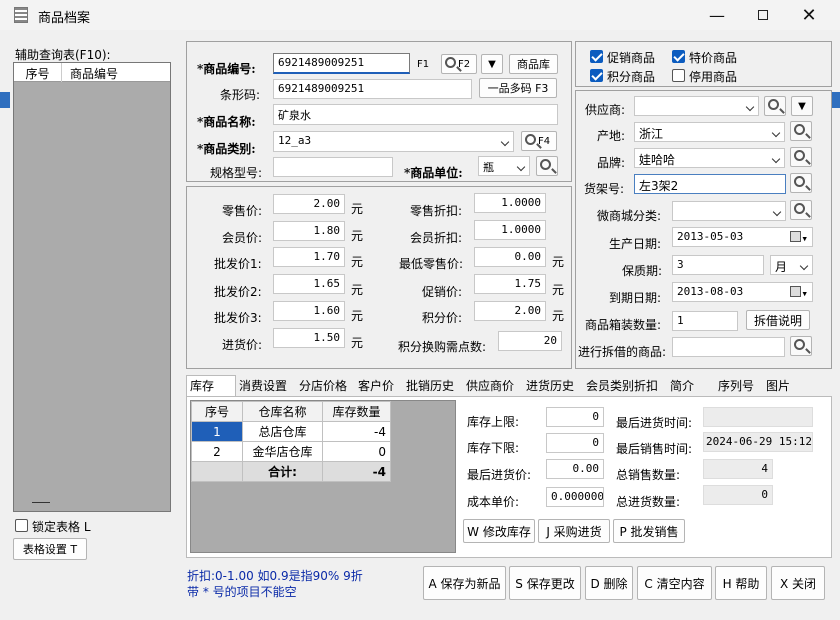  I want to click on tab-wholesale-history: 批销历史, so click(430, 386).